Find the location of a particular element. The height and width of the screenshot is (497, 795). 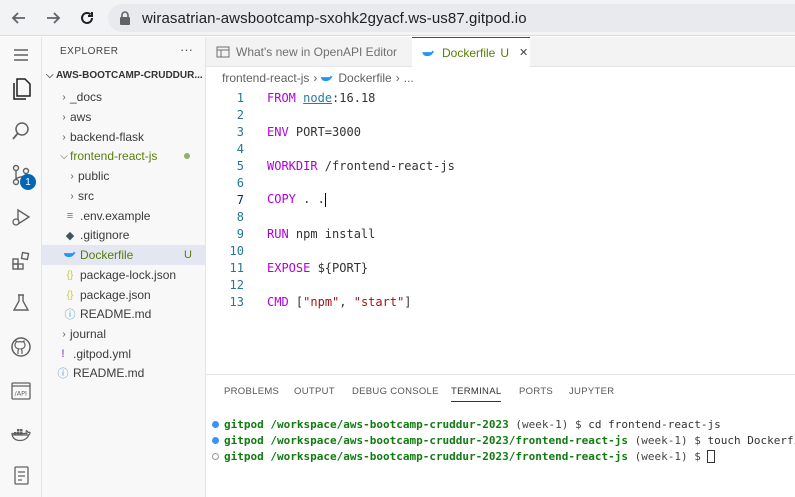

yaml-icon: ! is located at coordinates (63, 354).